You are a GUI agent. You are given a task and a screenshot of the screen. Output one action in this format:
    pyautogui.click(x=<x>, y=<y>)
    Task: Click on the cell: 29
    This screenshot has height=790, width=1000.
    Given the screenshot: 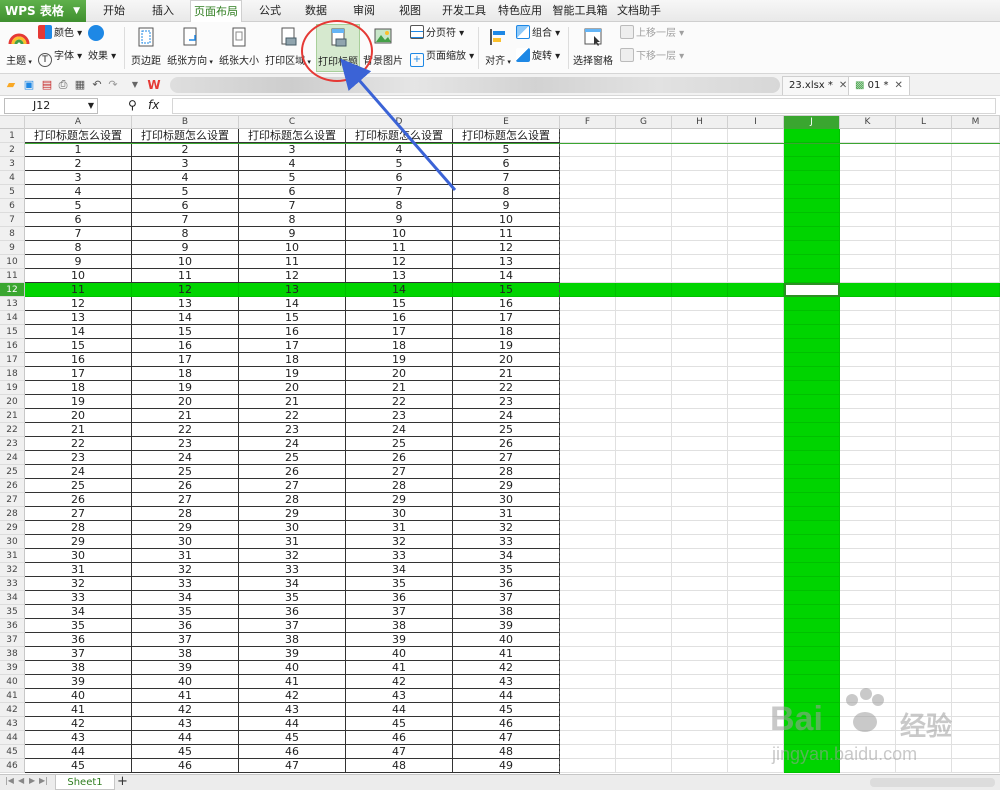 What is the action you would take?
    pyautogui.click(x=78, y=542)
    